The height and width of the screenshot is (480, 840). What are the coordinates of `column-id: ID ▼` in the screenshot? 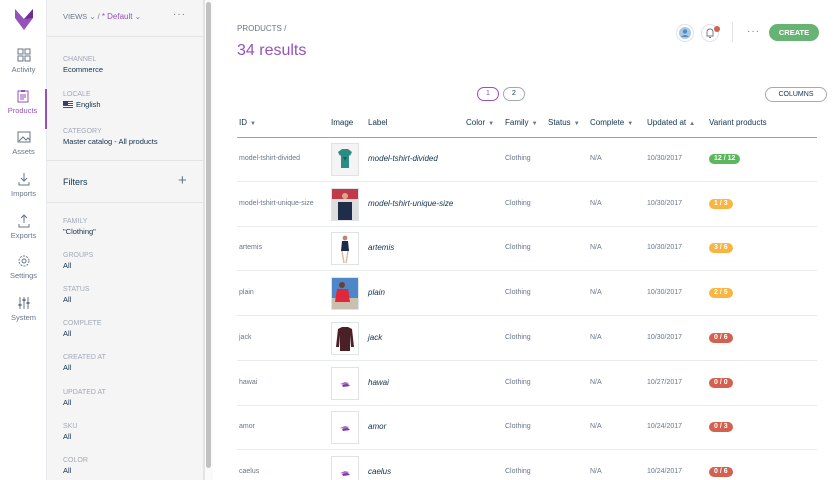 It's located at (247, 122).